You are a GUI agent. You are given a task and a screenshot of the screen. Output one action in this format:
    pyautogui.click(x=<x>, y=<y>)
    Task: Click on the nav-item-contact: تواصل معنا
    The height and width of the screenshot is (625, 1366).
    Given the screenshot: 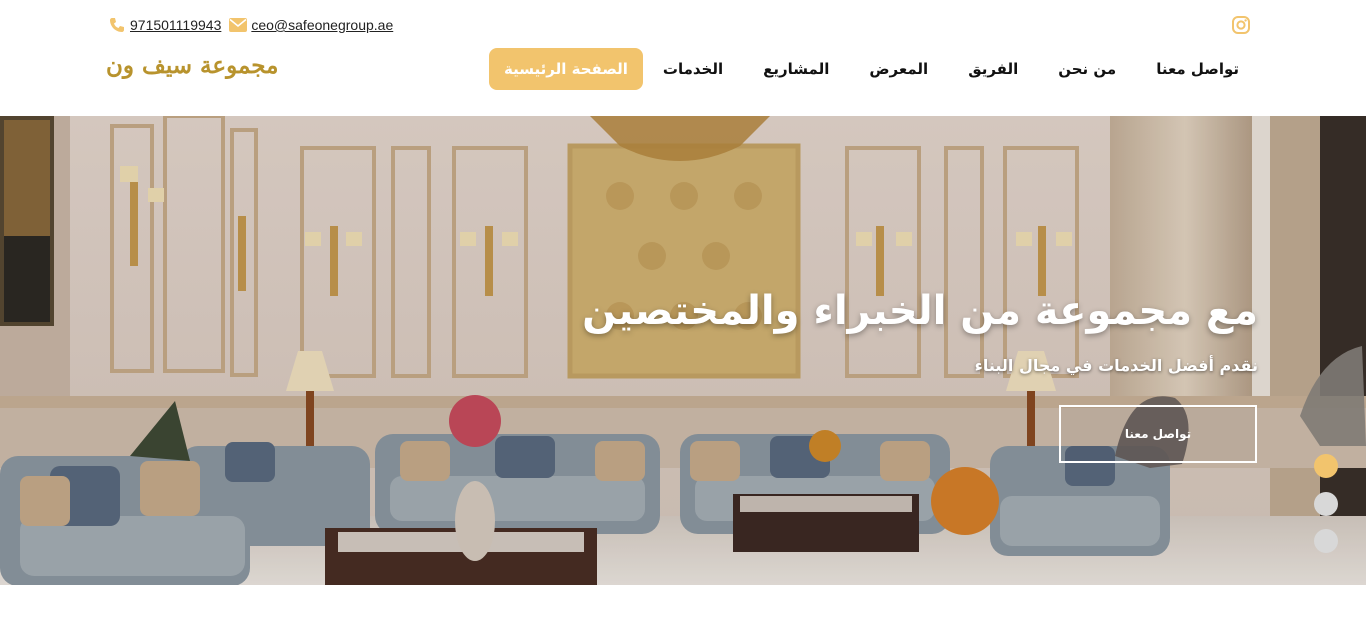 What is the action you would take?
    pyautogui.click(x=1197, y=69)
    